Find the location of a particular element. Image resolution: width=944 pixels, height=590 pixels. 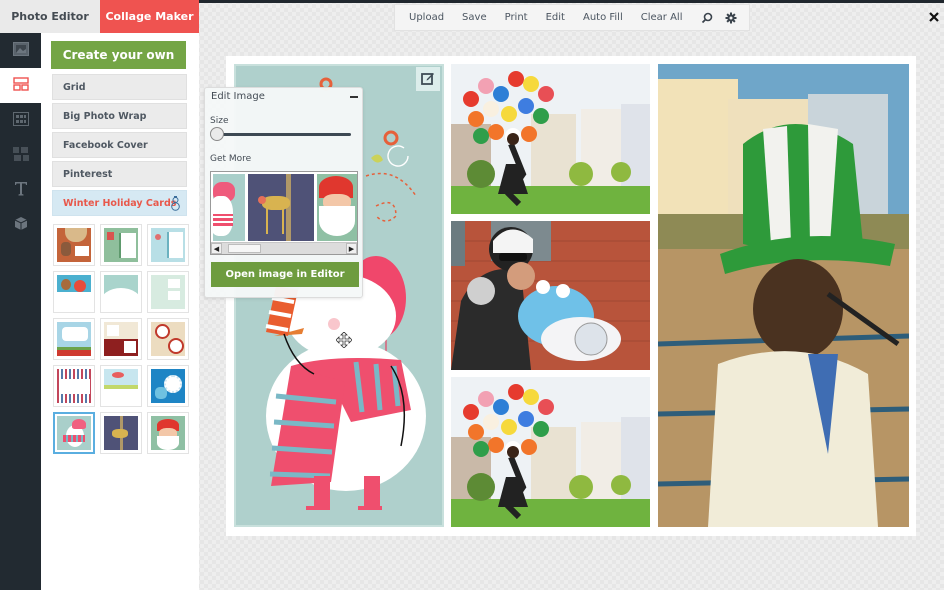

pattern-icon is located at coordinates (20, 156).